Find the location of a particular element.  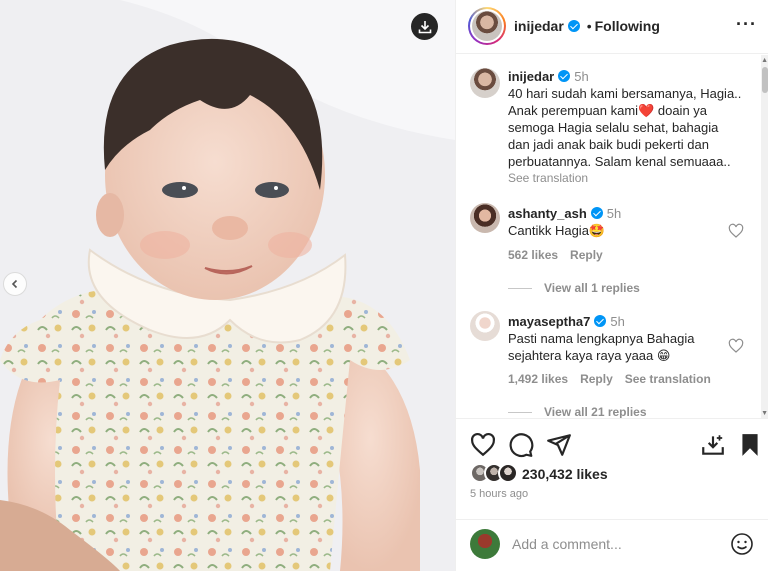

more-icon: ··· is located at coordinates (746, 24).